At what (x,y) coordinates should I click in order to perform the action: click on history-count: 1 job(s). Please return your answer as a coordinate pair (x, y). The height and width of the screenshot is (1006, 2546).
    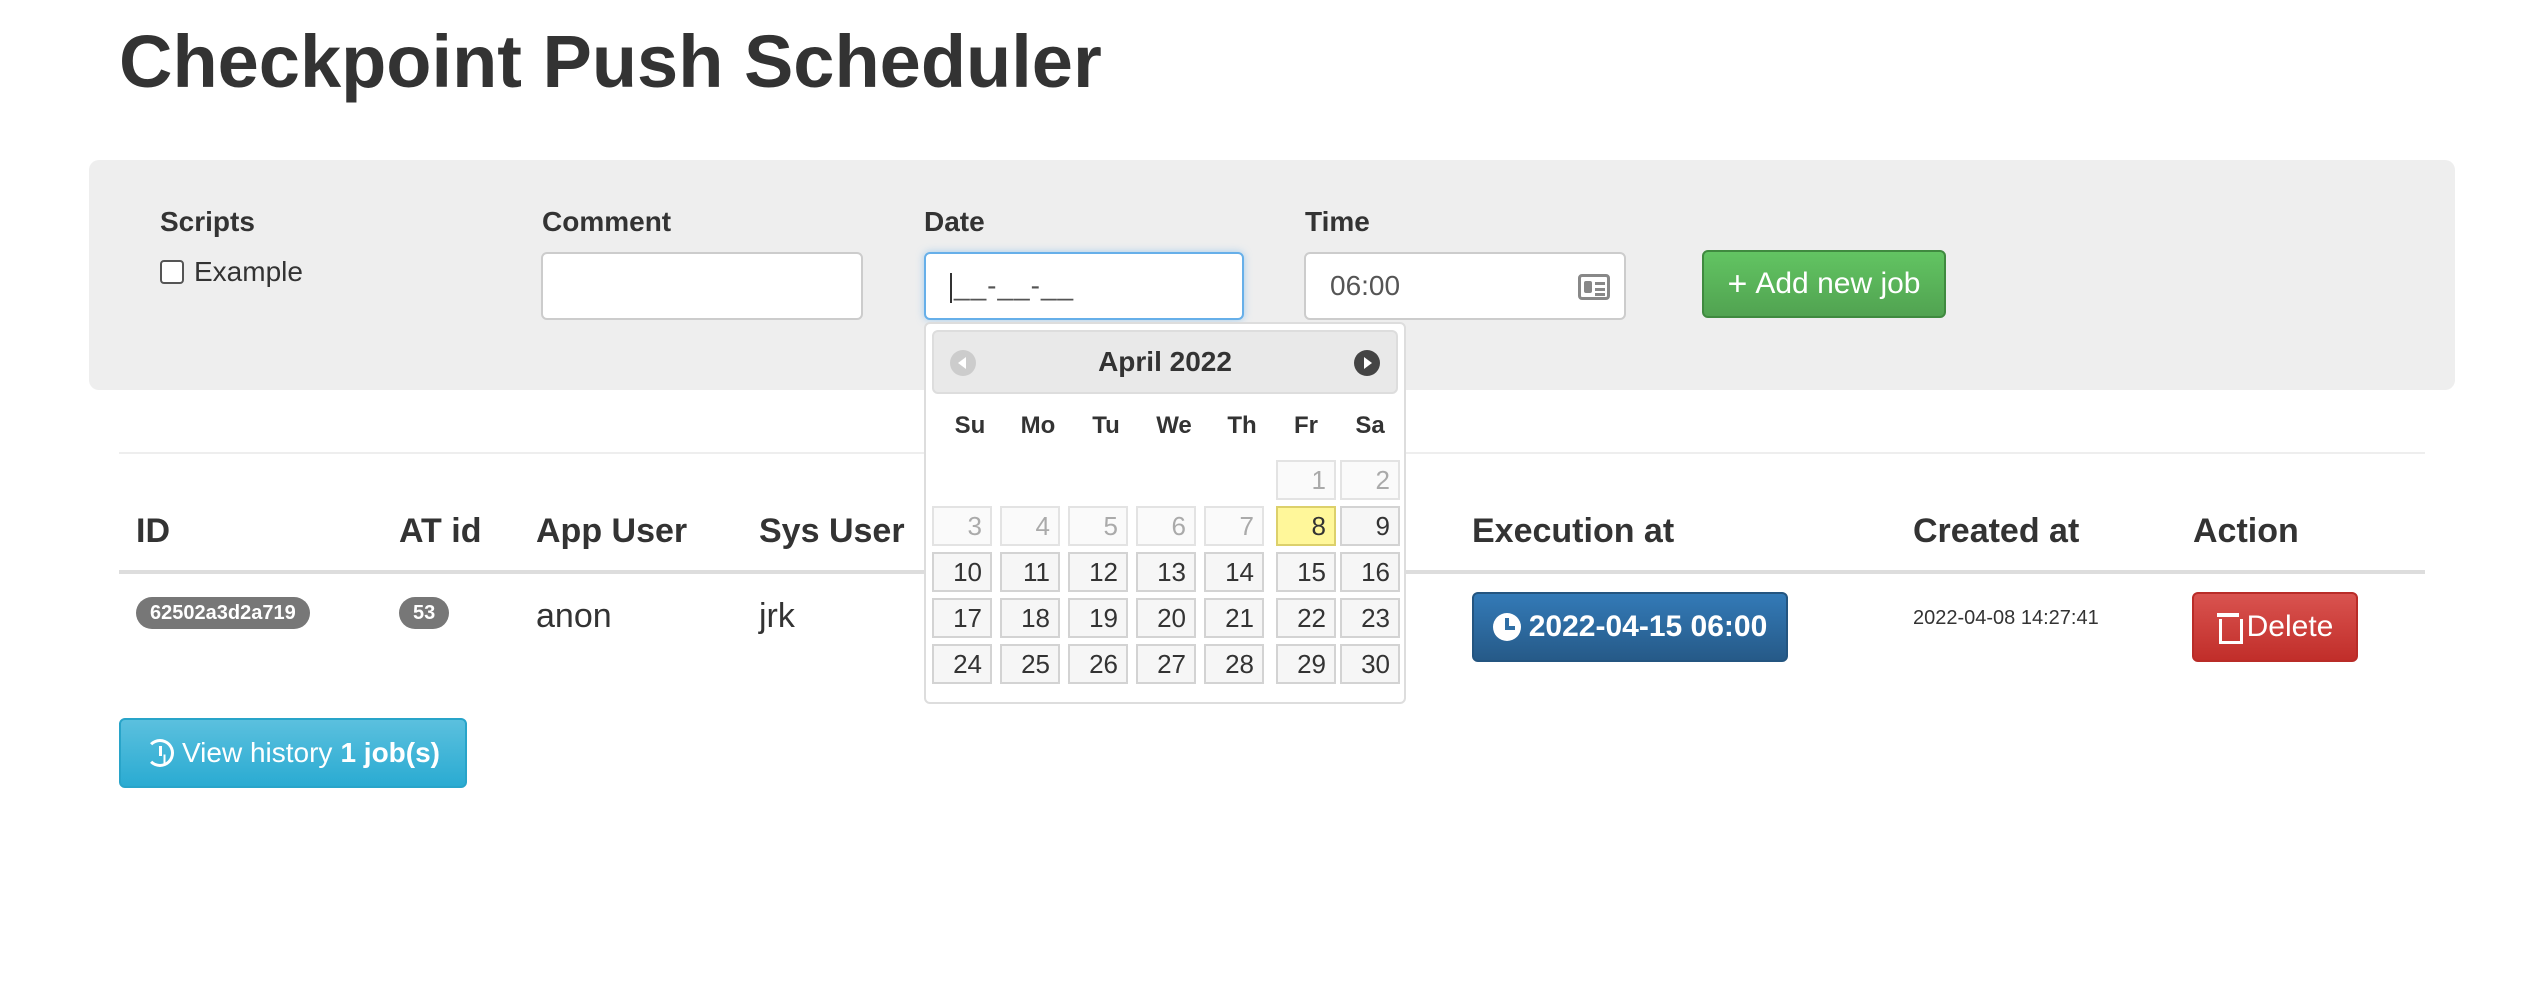
    Looking at the image, I should click on (390, 752).